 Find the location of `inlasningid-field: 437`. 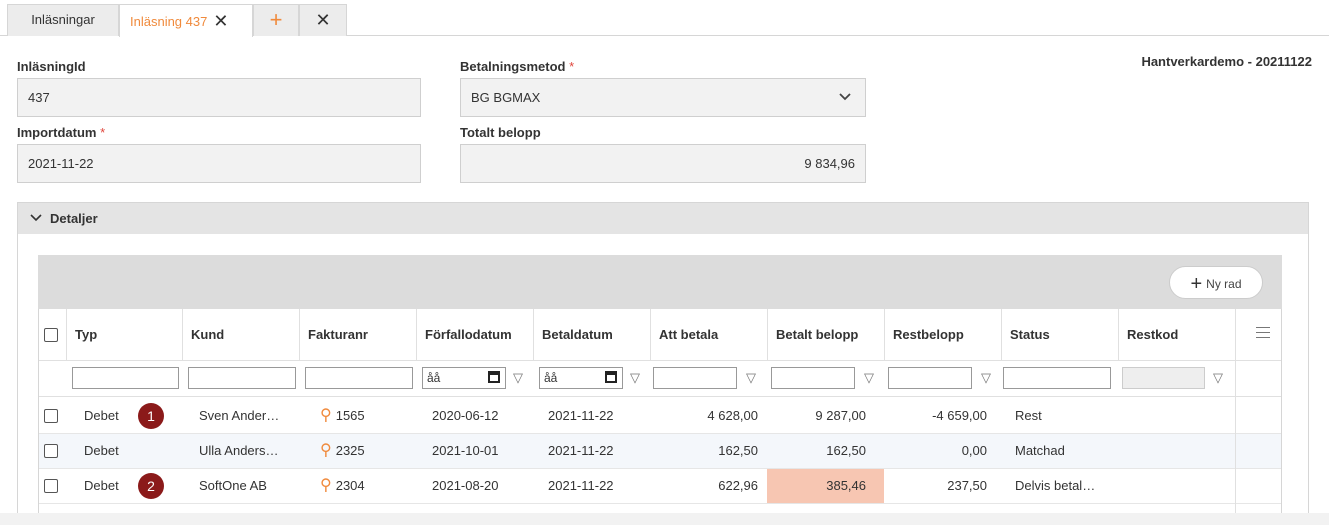

inlasningid-field: 437 is located at coordinates (219, 97).